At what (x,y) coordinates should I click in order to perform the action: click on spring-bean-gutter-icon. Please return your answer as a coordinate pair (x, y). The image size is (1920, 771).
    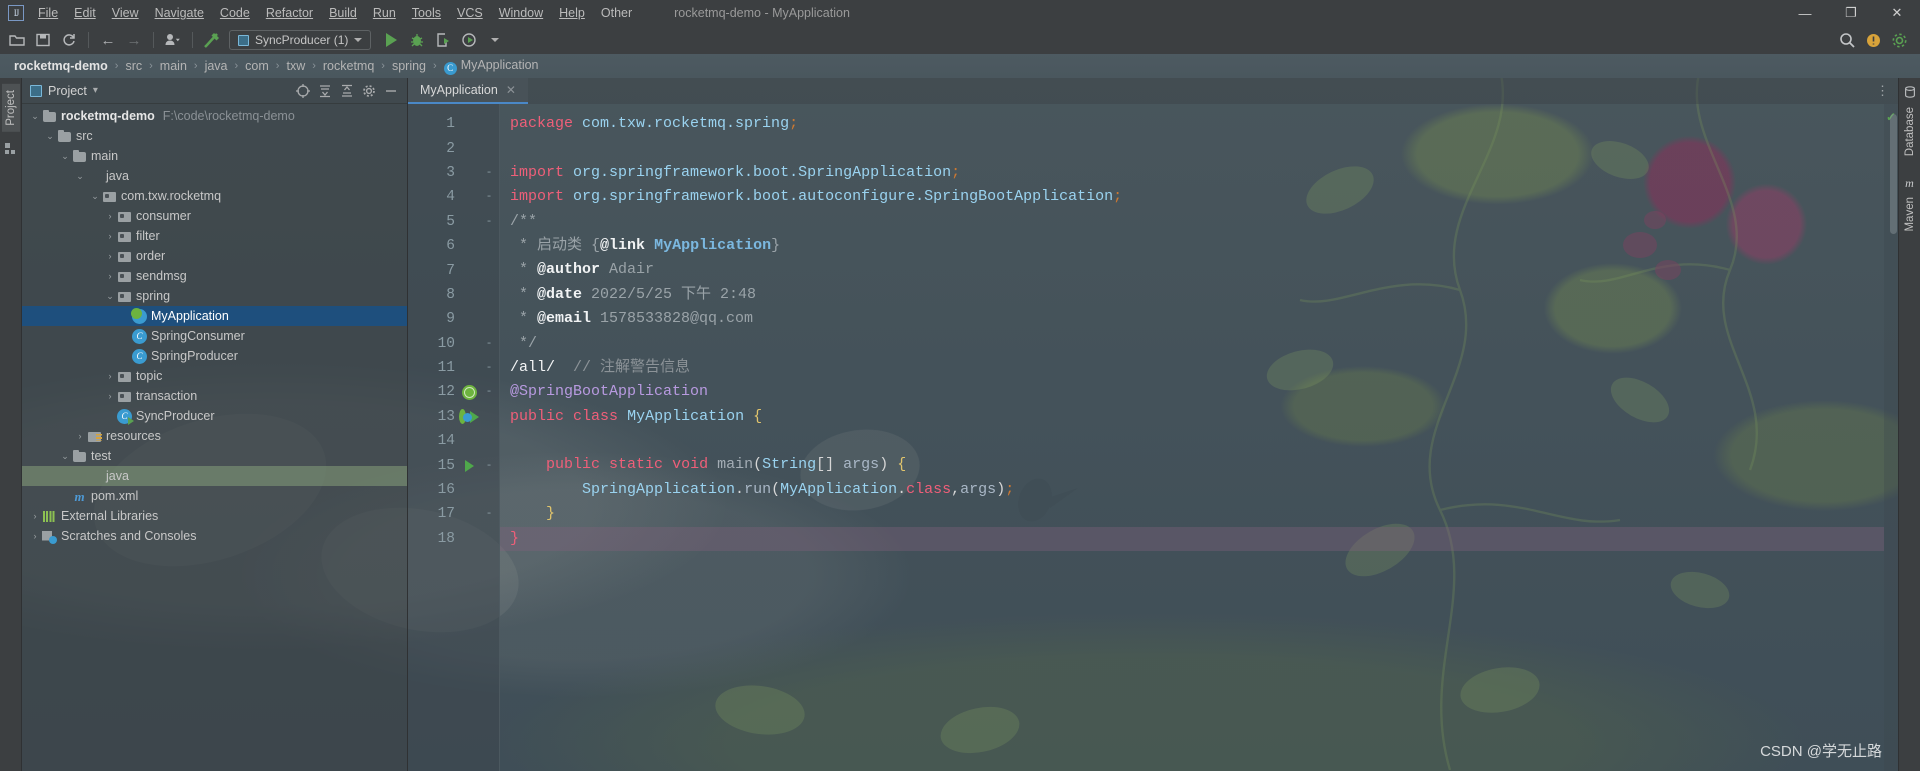
    Looking at the image, I should click on (469, 392).